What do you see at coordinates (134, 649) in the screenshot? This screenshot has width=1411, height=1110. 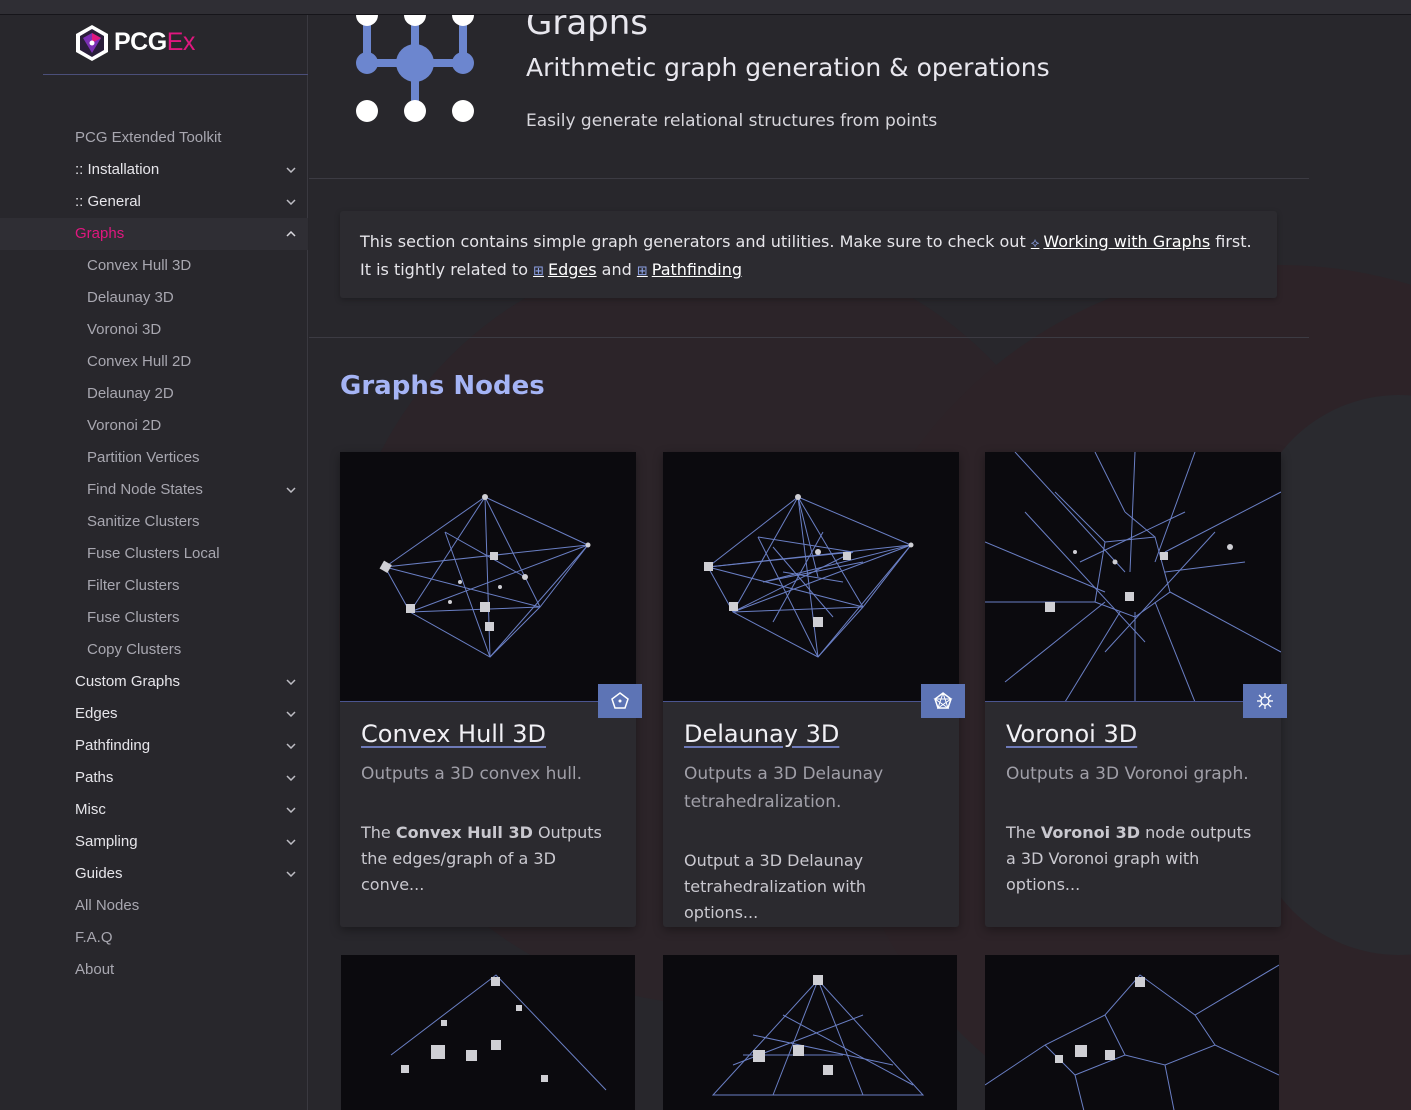 I see `sidebar-item-label: Copy Clusters` at bounding box center [134, 649].